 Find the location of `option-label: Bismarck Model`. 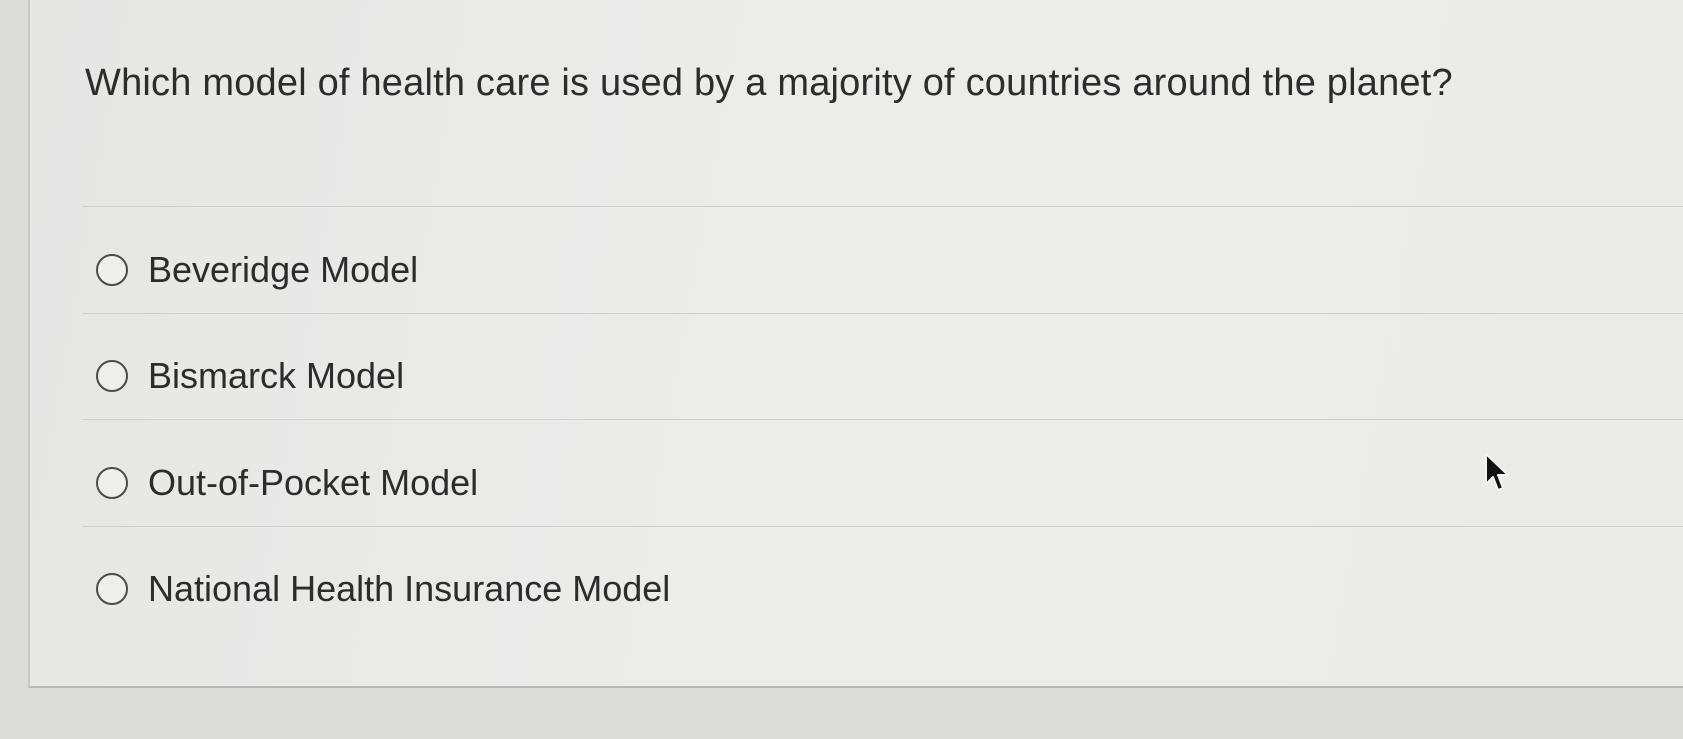

option-label: Bismarck Model is located at coordinates (276, 375).